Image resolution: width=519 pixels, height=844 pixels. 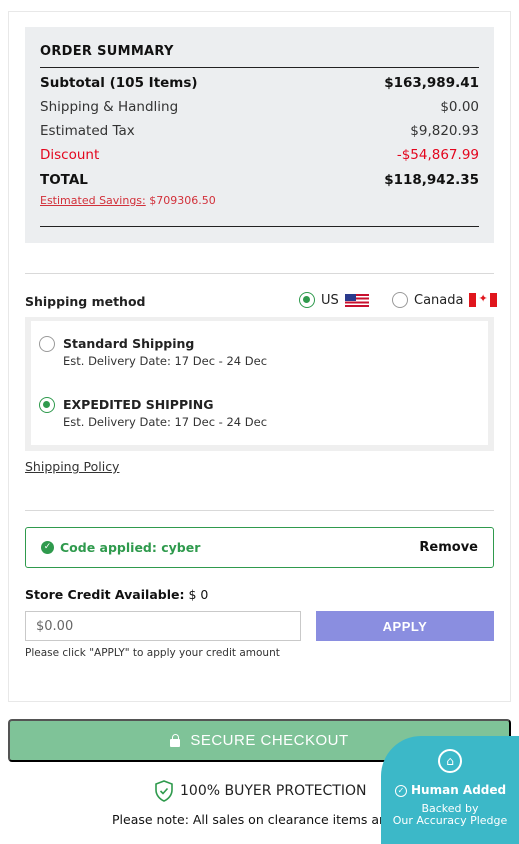 I want to click on estimated-savings: Estimated Savings: $709306.50, so click(x=128, y=200).